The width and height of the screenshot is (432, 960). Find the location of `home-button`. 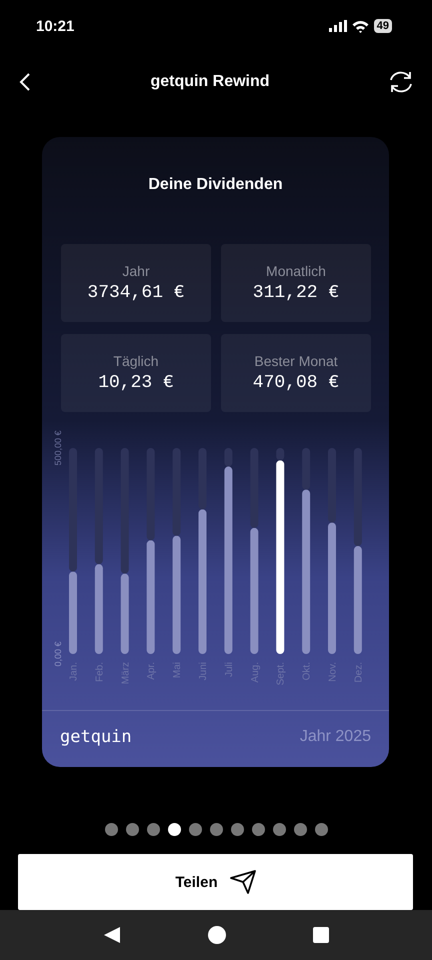

home-button is located at coordinates (217, 935).